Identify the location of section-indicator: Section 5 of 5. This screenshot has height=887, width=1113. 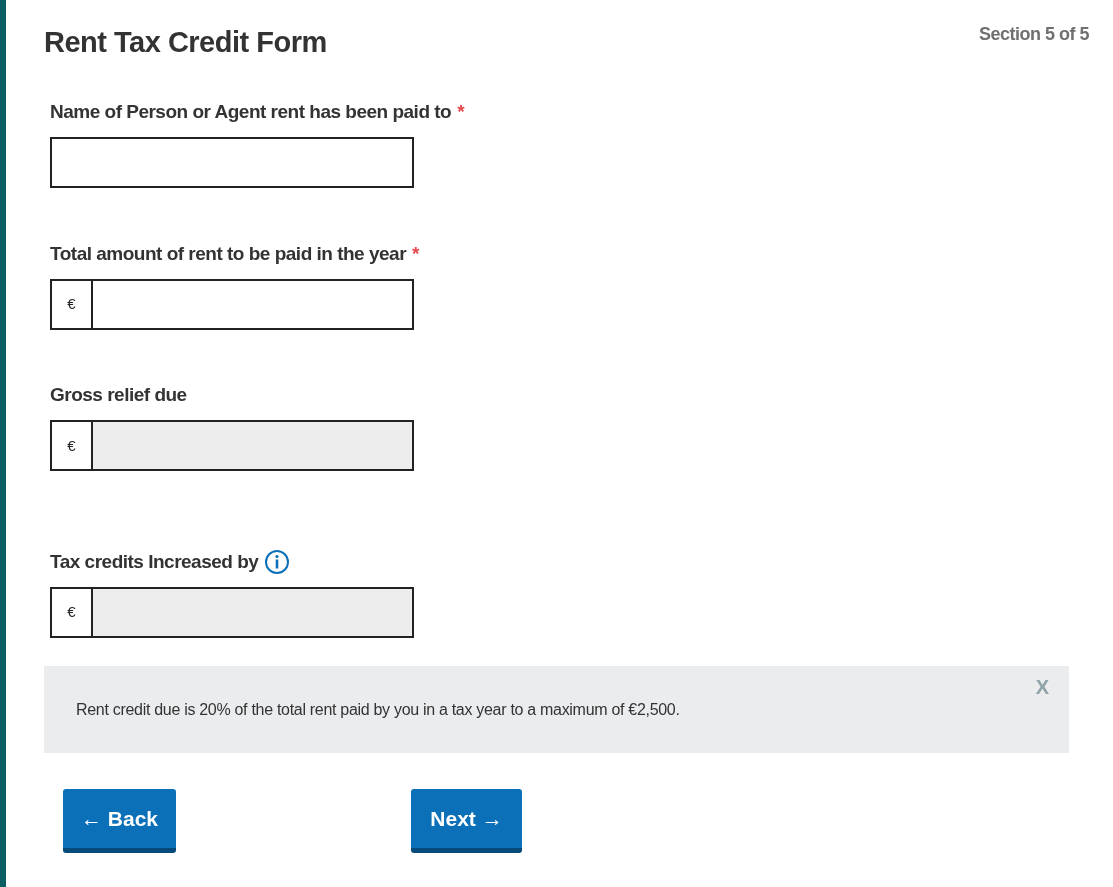
(1033, 34).